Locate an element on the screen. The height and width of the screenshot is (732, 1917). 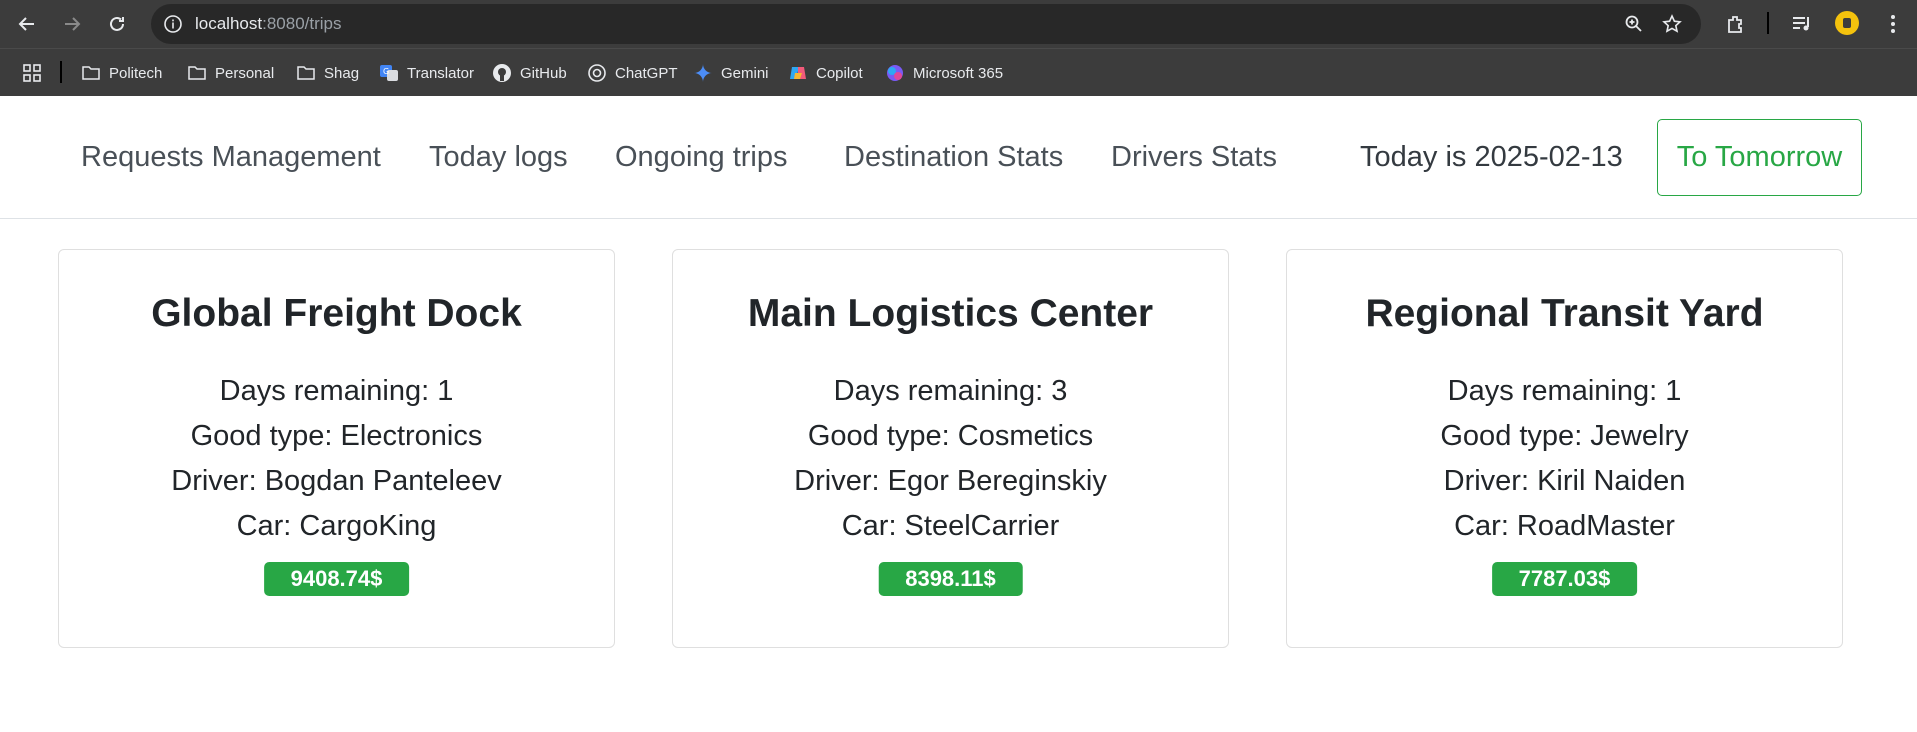
bookmark-microsoft365: Microsoft 365 is located at coordinates (944, 73).